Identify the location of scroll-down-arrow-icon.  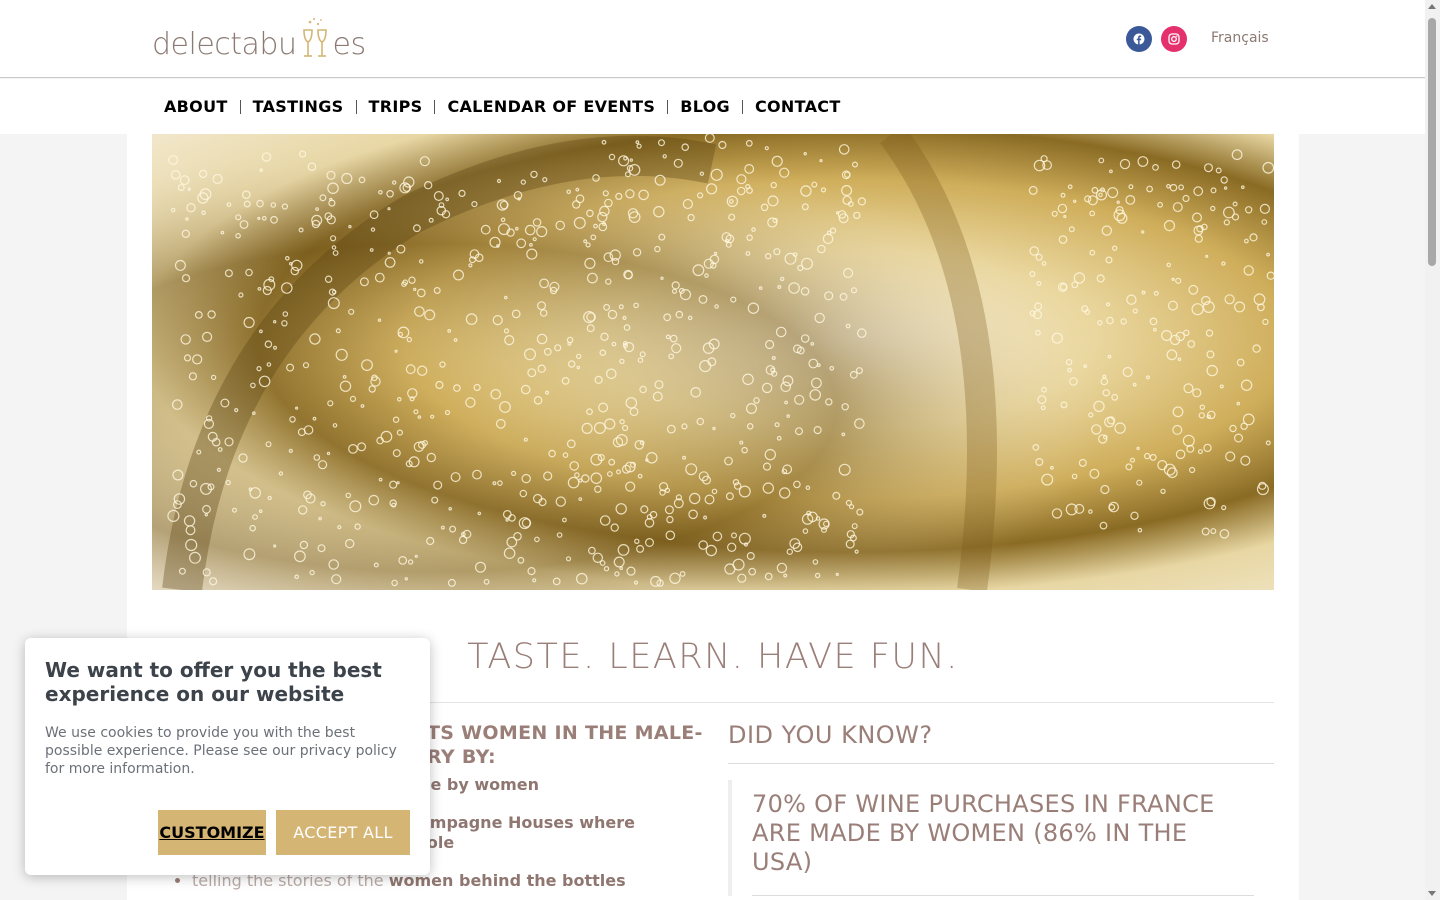
(1432, 893).